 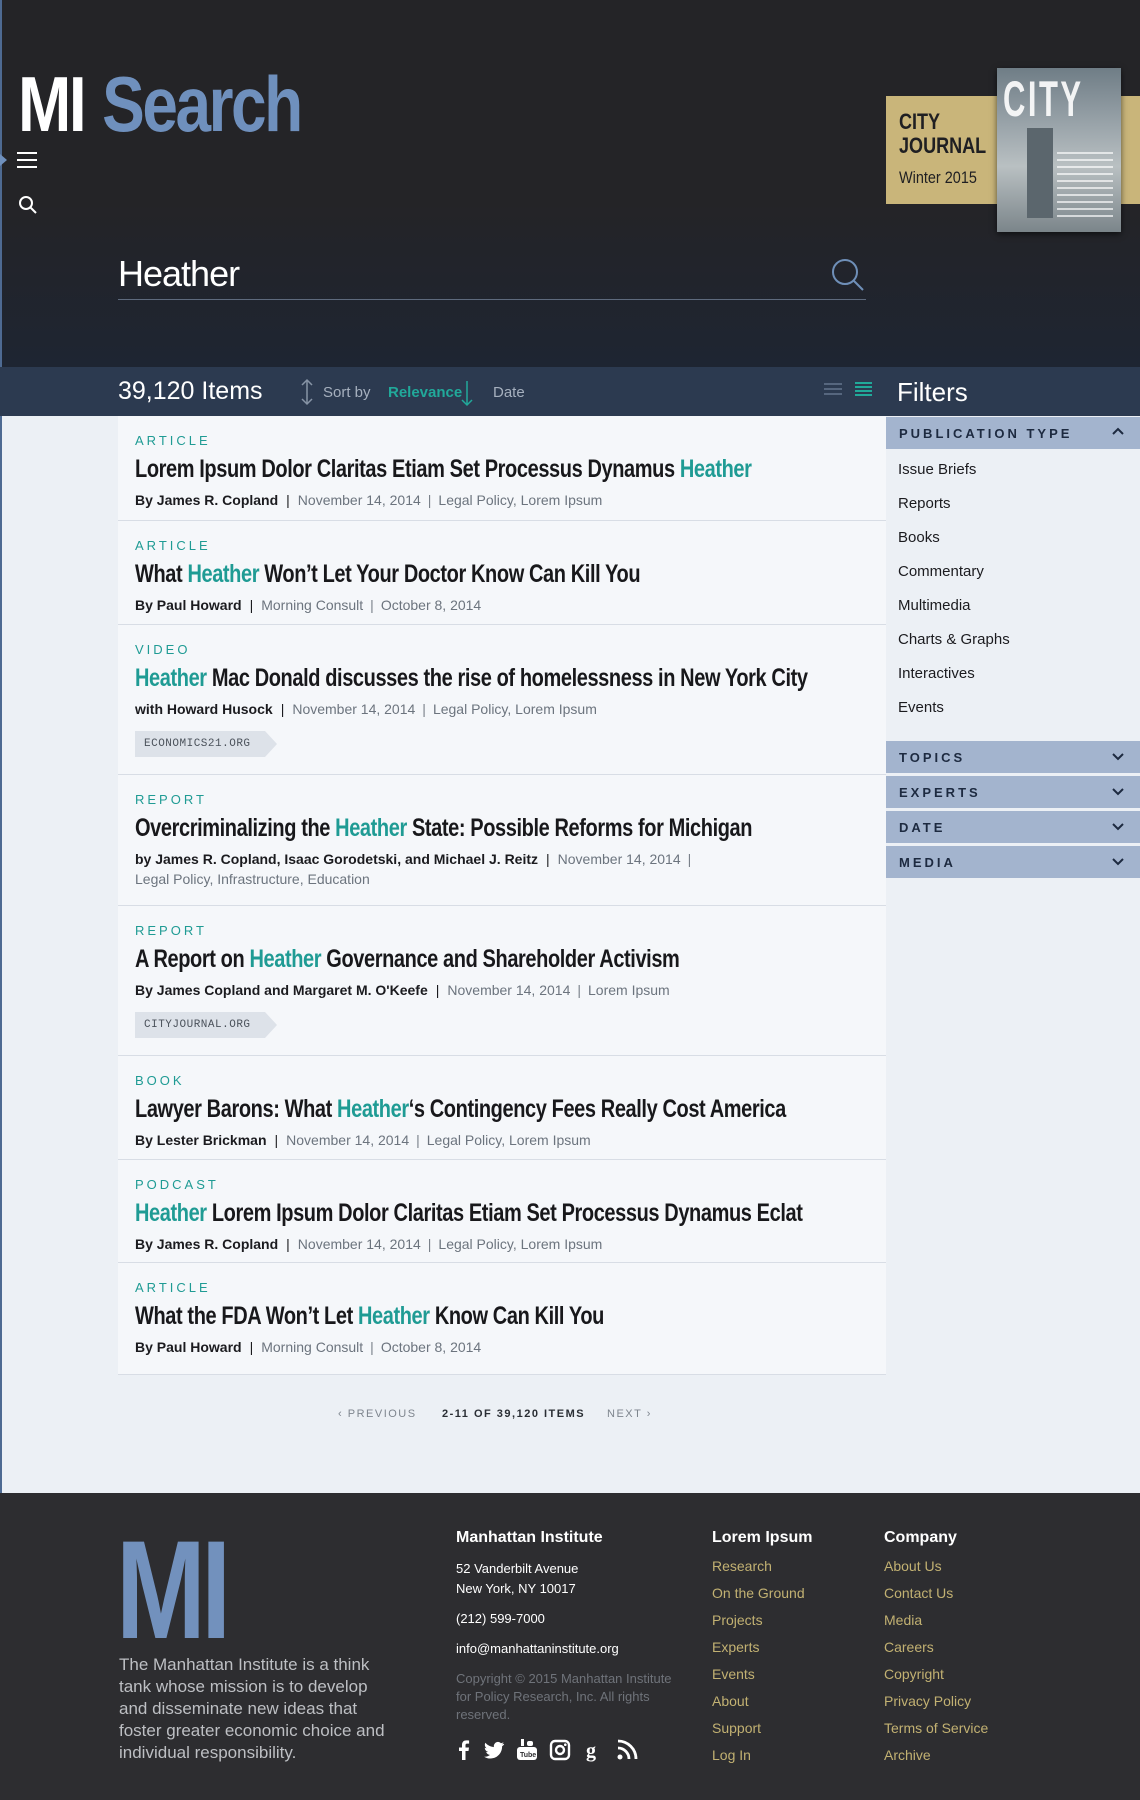 What do you see at coordinates (560, 1750) in the screenshot?
I see `instagram-icon` at bounding box center [560, 1750].